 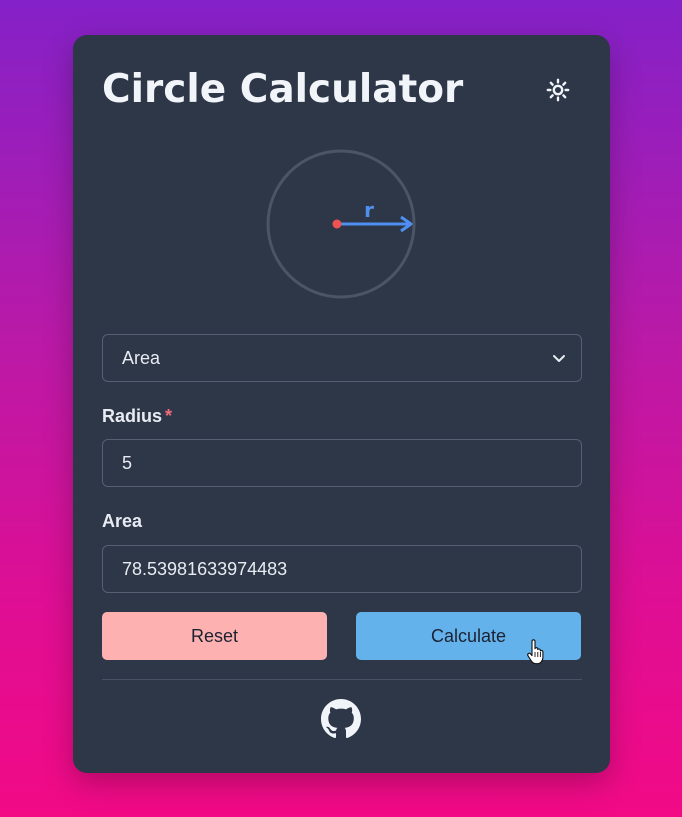 What do you see at coordinates (141, 357) in the screenshot?
I see `select-value: Area` at bounding box center [141, 357].